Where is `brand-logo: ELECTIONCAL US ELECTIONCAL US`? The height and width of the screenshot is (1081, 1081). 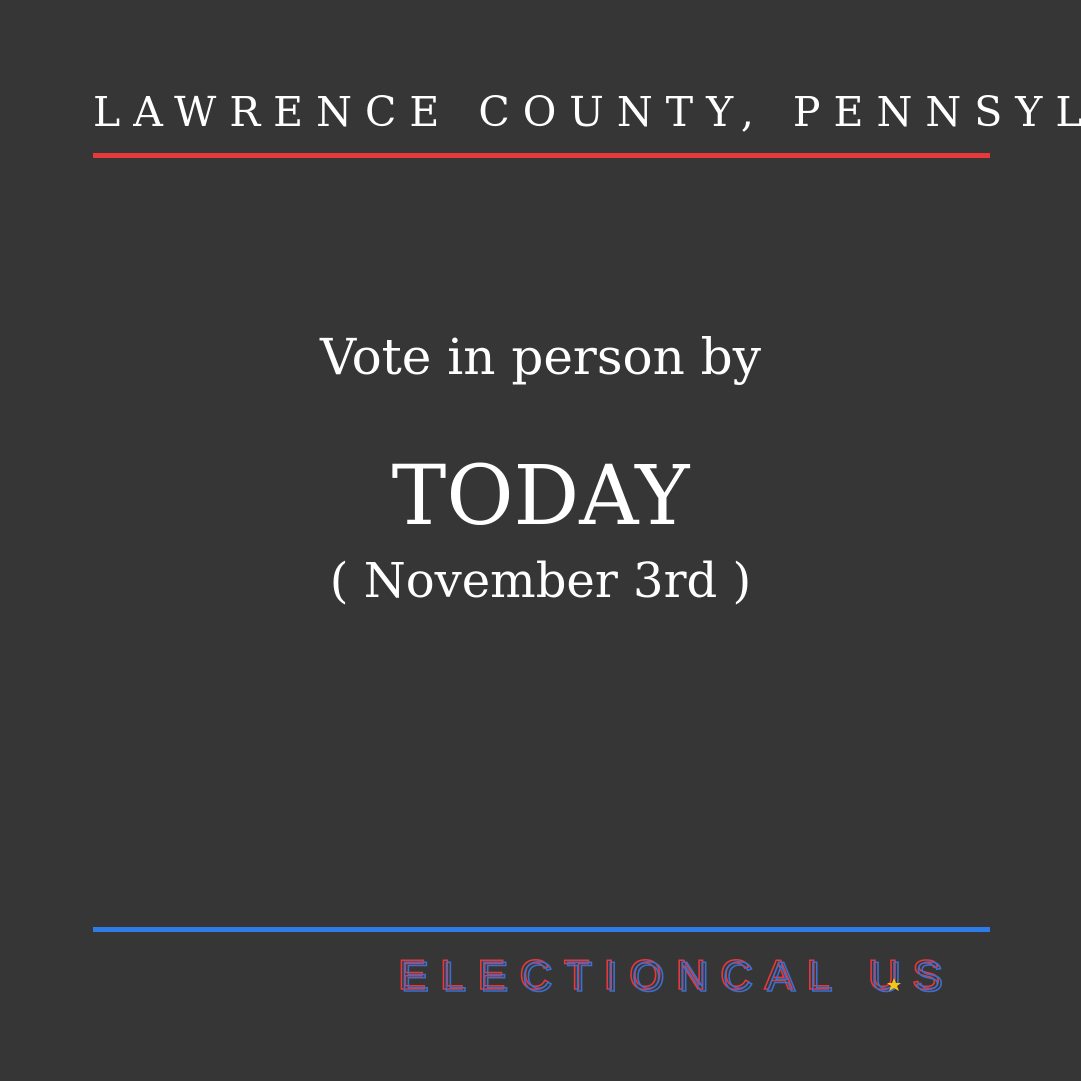
brand-logo: ELECTIONCAL US ELECTIONCAL US is located at coordinates (693, 973).